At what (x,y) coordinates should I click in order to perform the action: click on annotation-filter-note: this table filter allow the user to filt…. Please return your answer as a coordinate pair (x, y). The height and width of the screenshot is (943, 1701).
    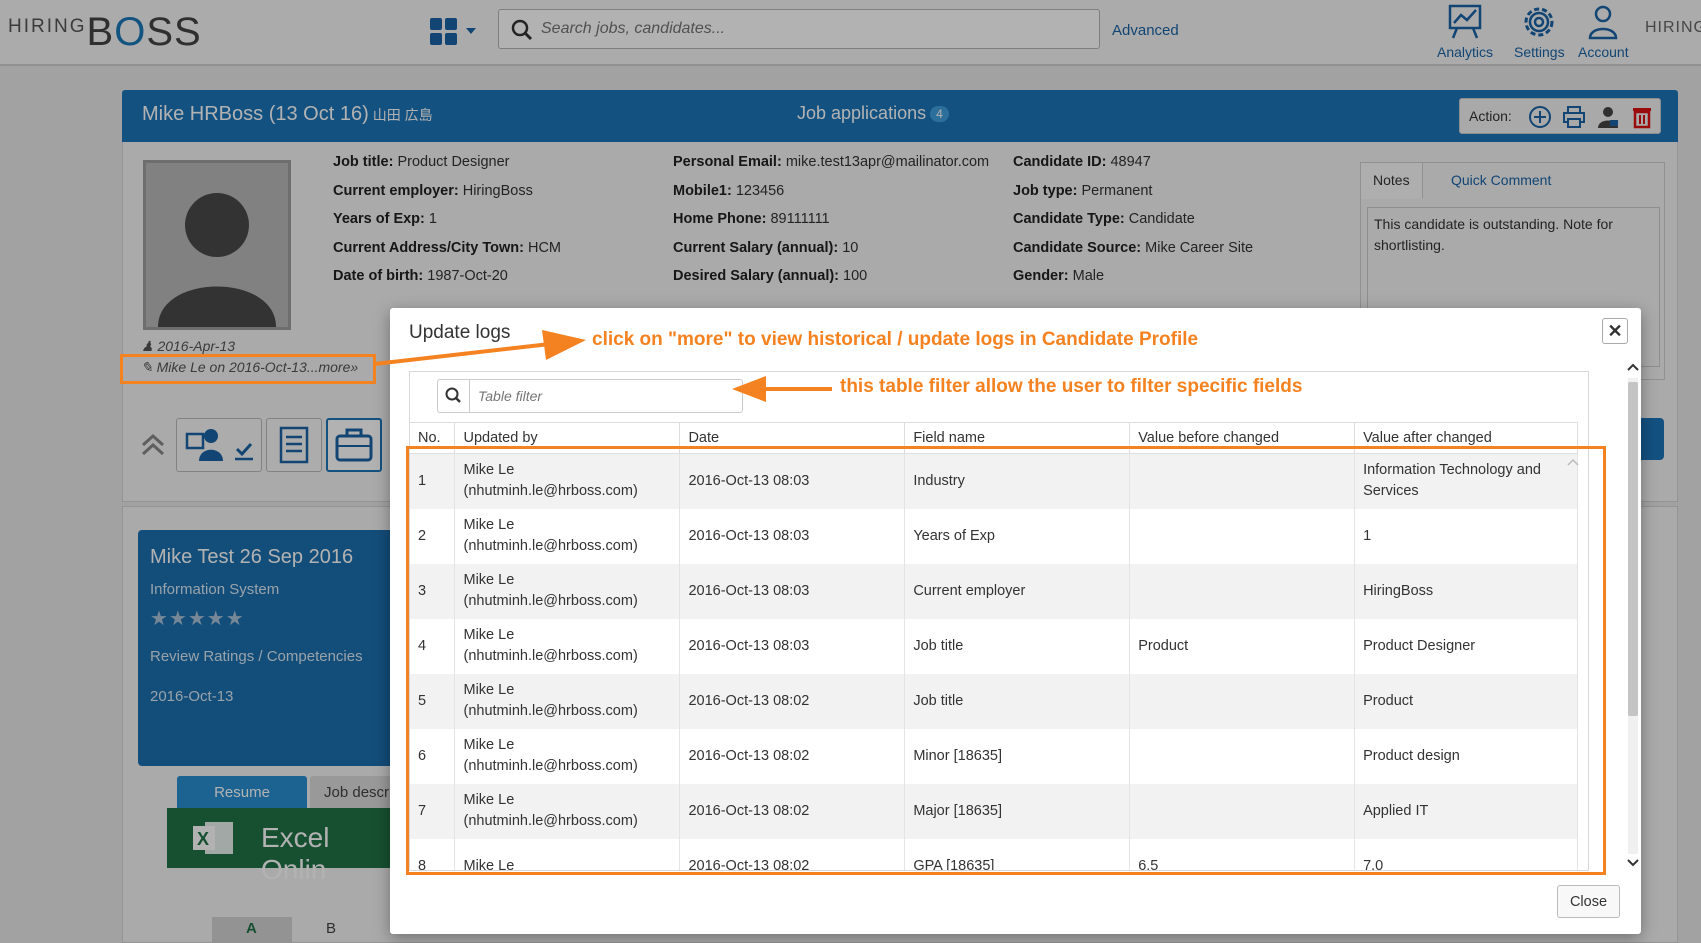
    Looking at the image, I should click on (1071, 386).